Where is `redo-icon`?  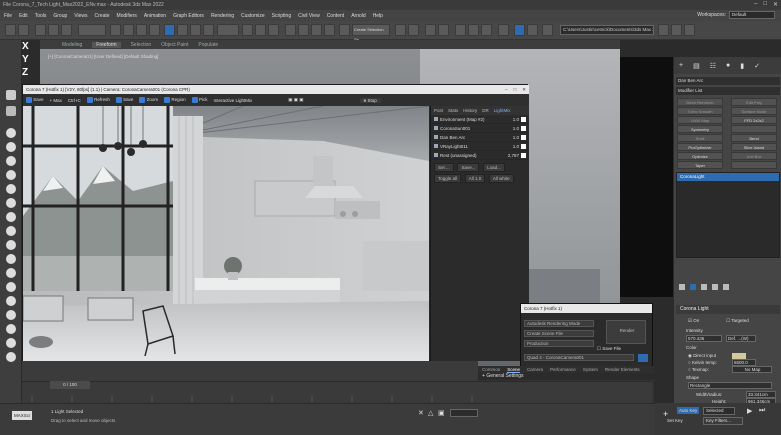 redo-icon is located at coordinates (23, 30).